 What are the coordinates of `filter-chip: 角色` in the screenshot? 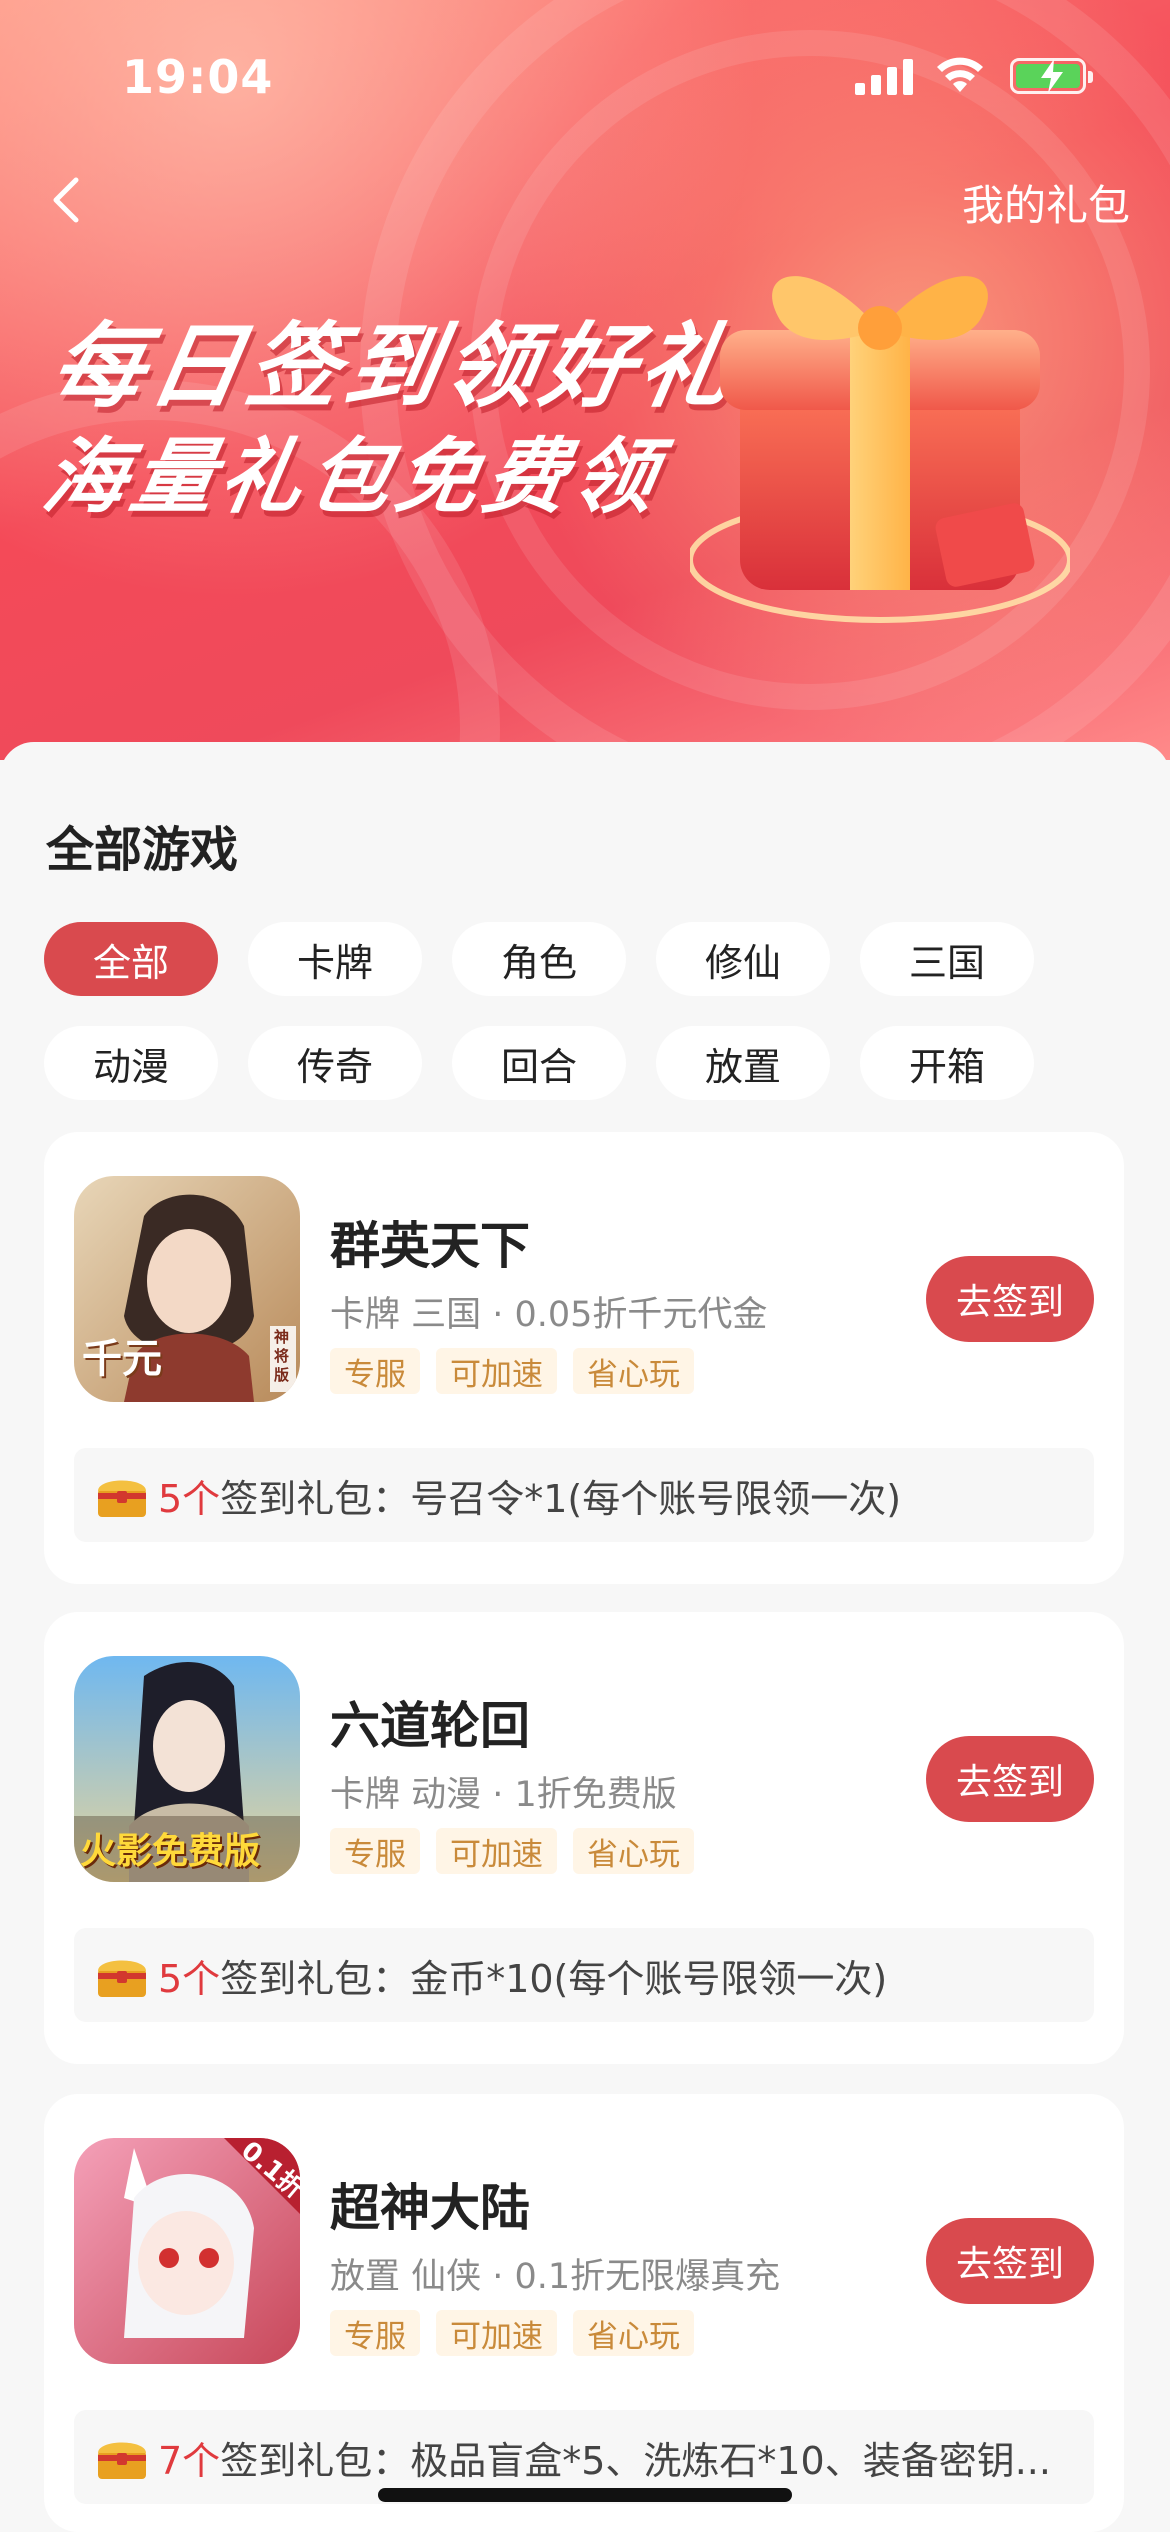 It's located at (539, 959).